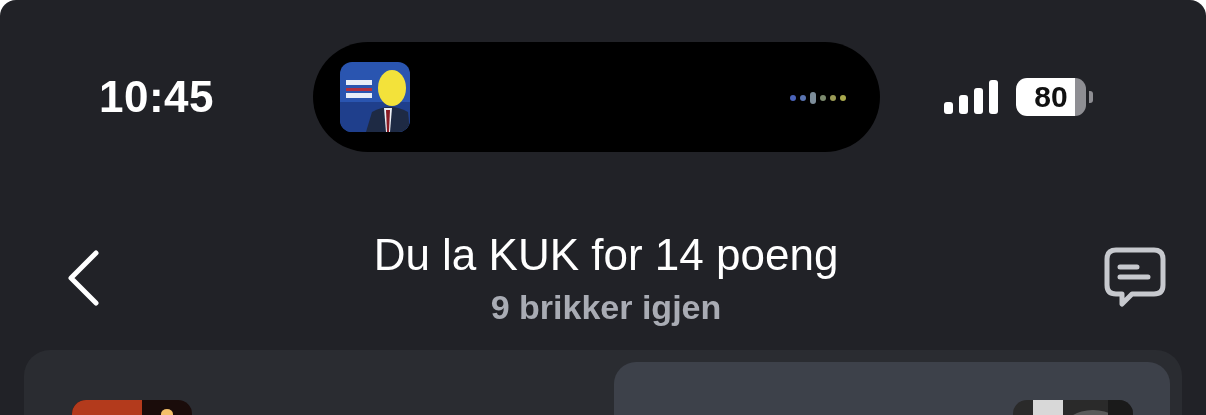  Describe the element at coordinates (971, 97) in the screenshot. I see `signal-icon` at that location.